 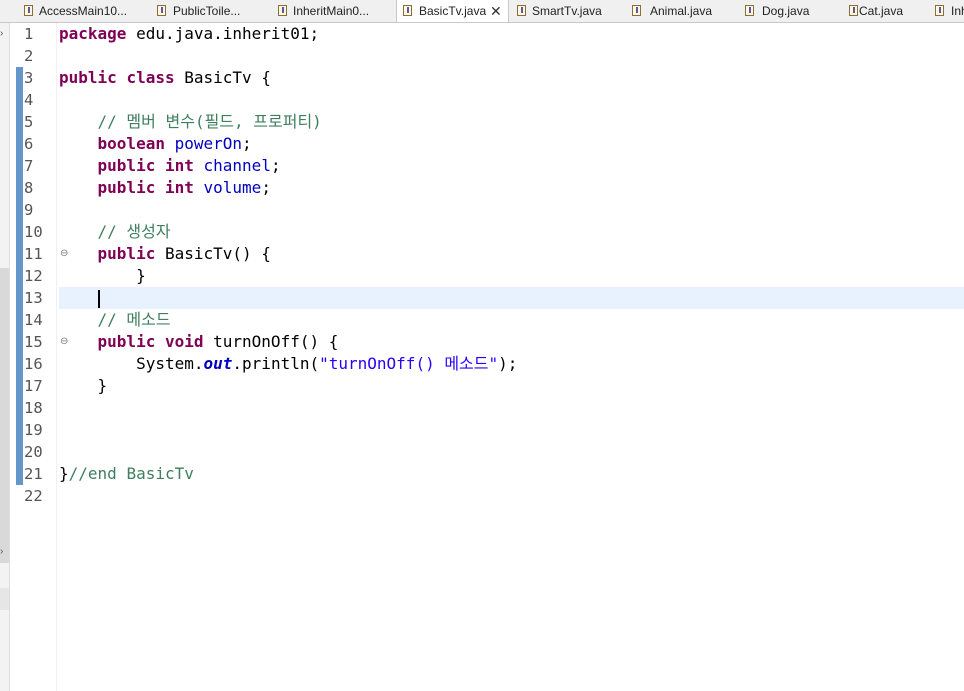 I want to click on chevron-right-icon: ›, so click(x=1, y=34).